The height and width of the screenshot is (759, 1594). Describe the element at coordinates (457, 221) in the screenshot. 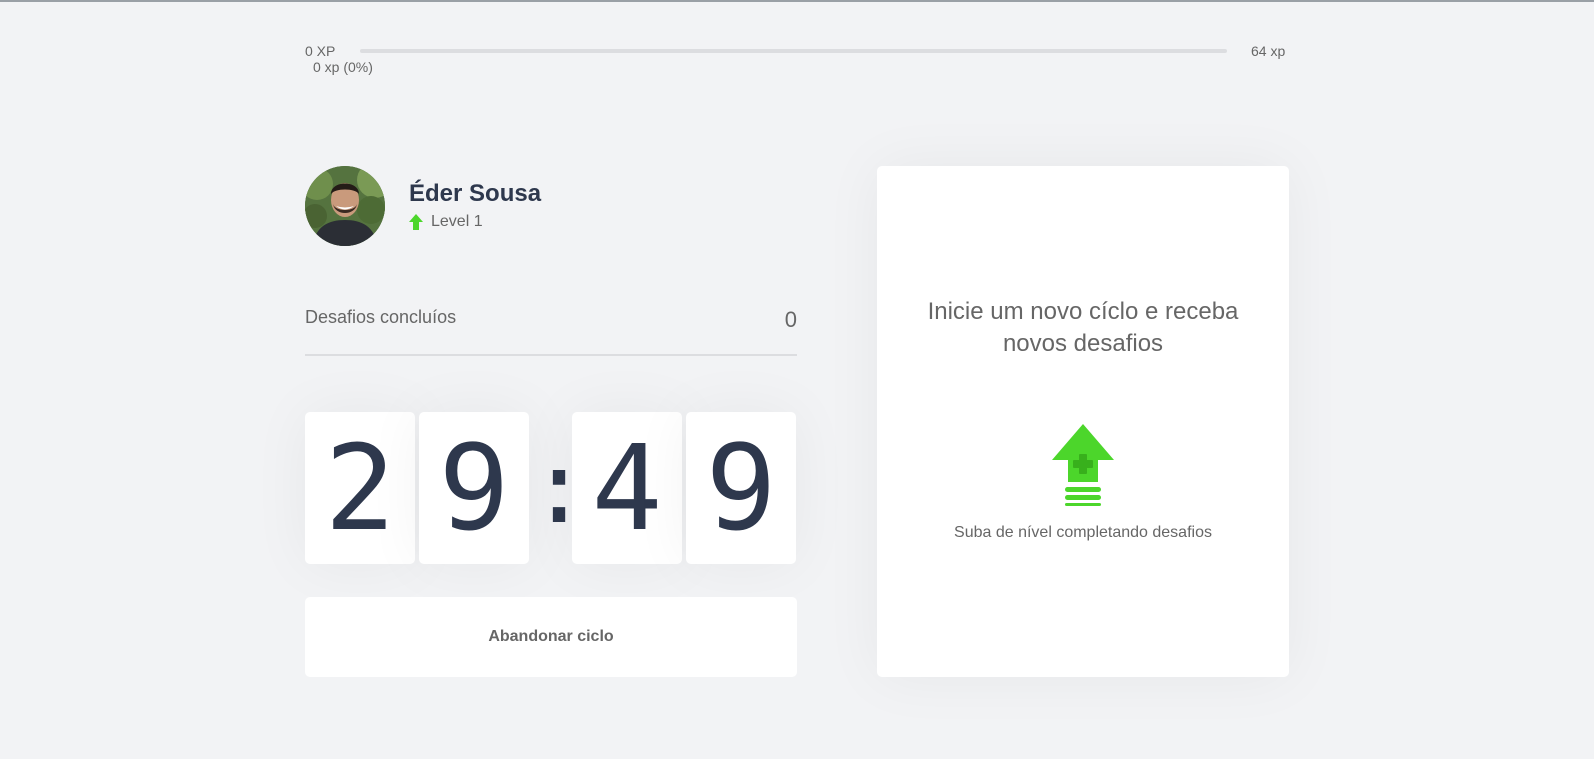

I see `level-label: Level 1` at that location.